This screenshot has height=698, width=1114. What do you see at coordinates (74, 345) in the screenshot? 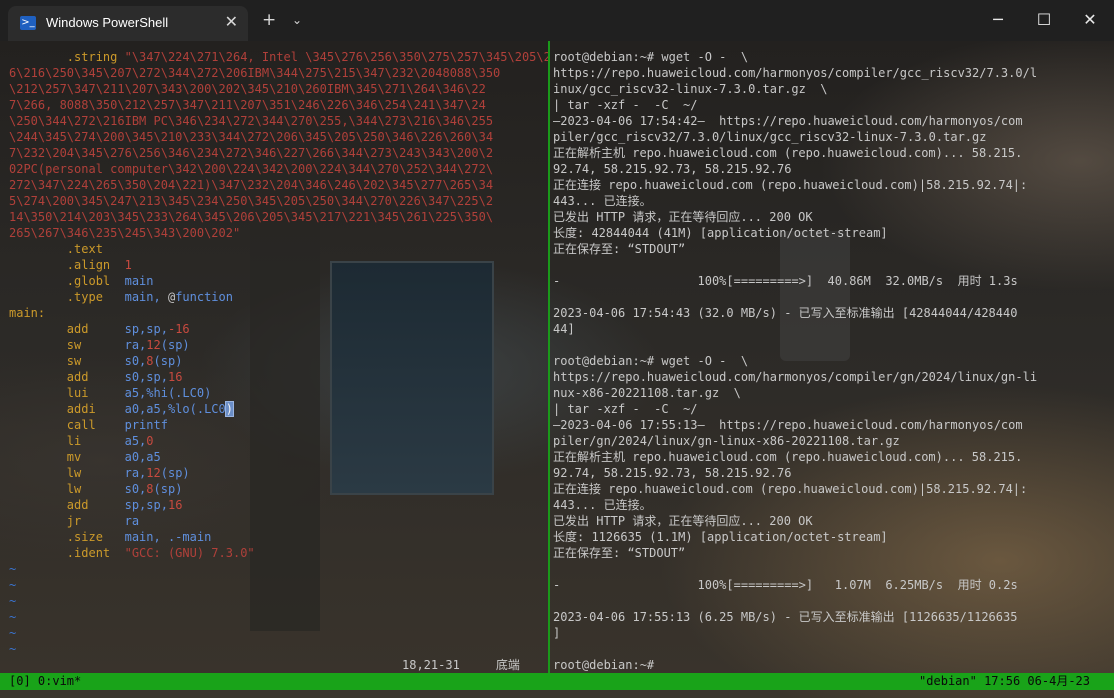
I see `mnemonic: sw` at bounding box center [74, 345].